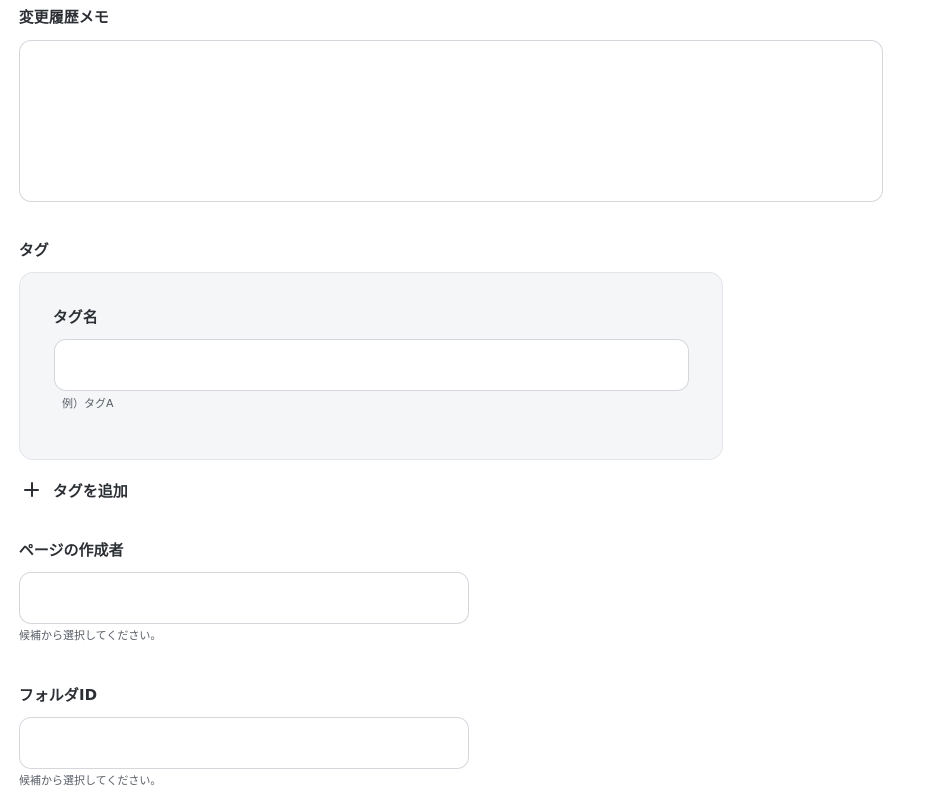 This screenshot has width=932, height=806. What do you see at coordinates (71, 550) in the screenshot?
I see `page-author-label: ページの作成者` at bounding box center [71, 550].